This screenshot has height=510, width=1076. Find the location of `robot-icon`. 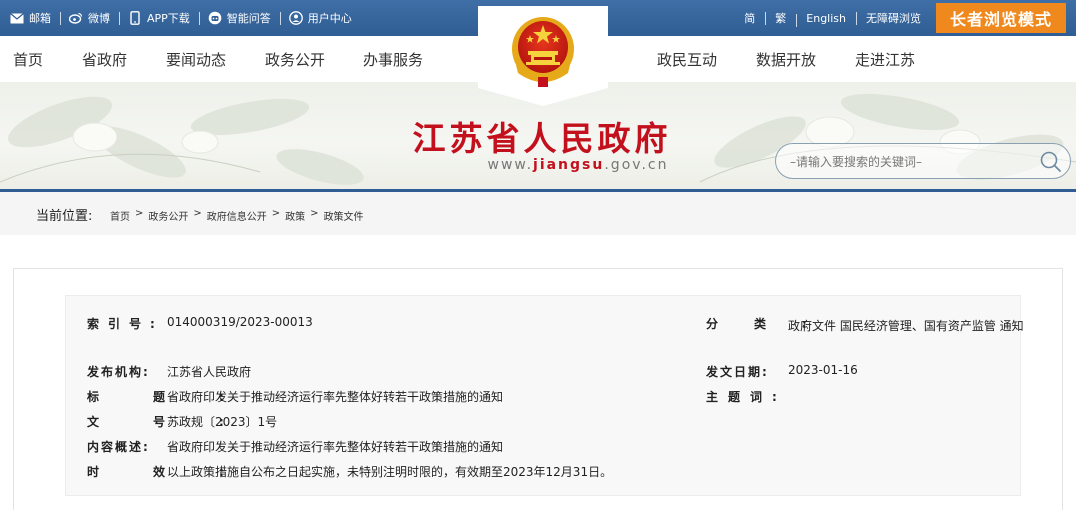

robot-icon is located at coordinates (215, 18).